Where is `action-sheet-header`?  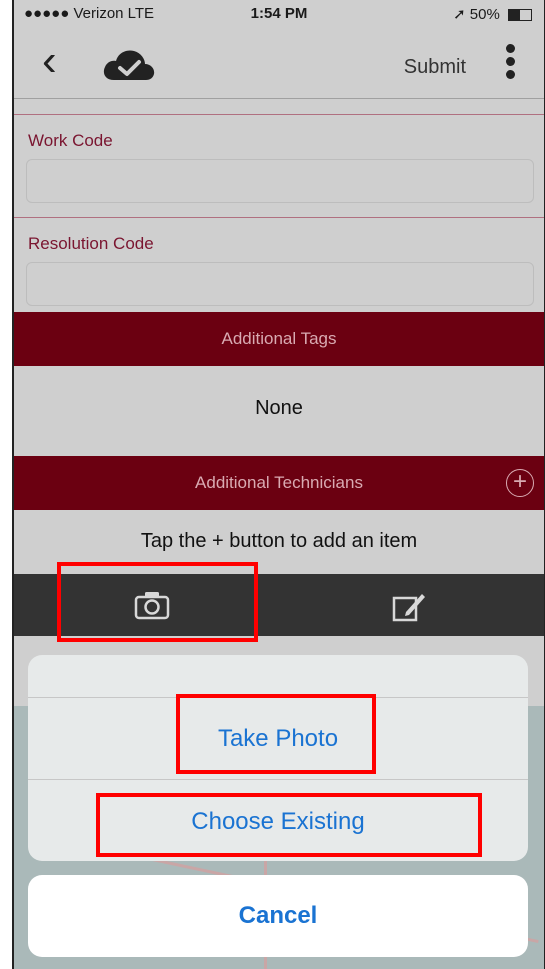 action-sheet-header is located at coordinates (278, 676).